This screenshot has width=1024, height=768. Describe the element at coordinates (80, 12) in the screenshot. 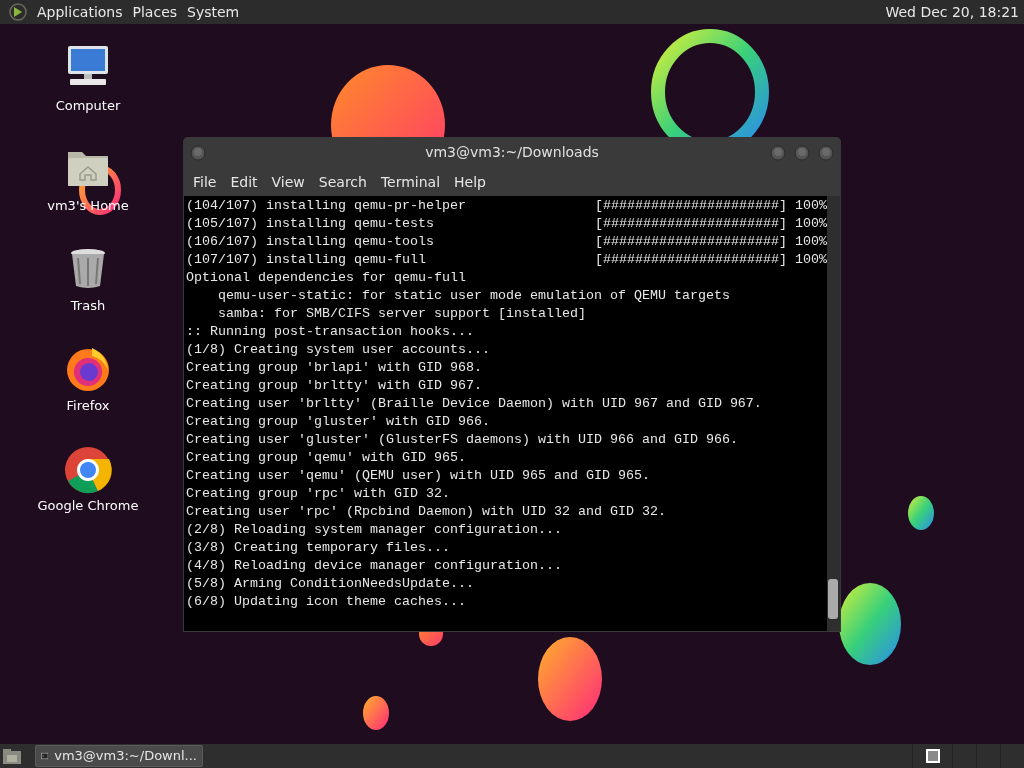

I see `panel-menu: Applications` at that location.